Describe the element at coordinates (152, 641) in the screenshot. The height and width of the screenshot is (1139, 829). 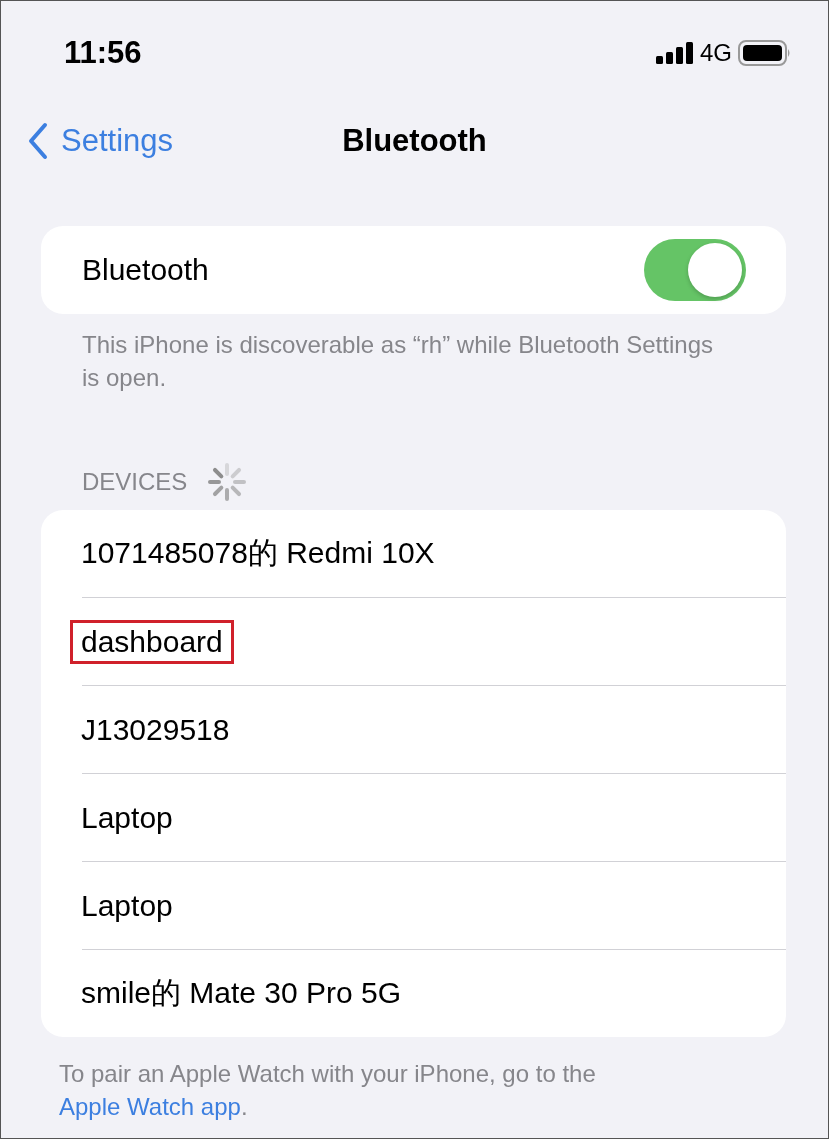
I see `device-item: dashboard` at that location.